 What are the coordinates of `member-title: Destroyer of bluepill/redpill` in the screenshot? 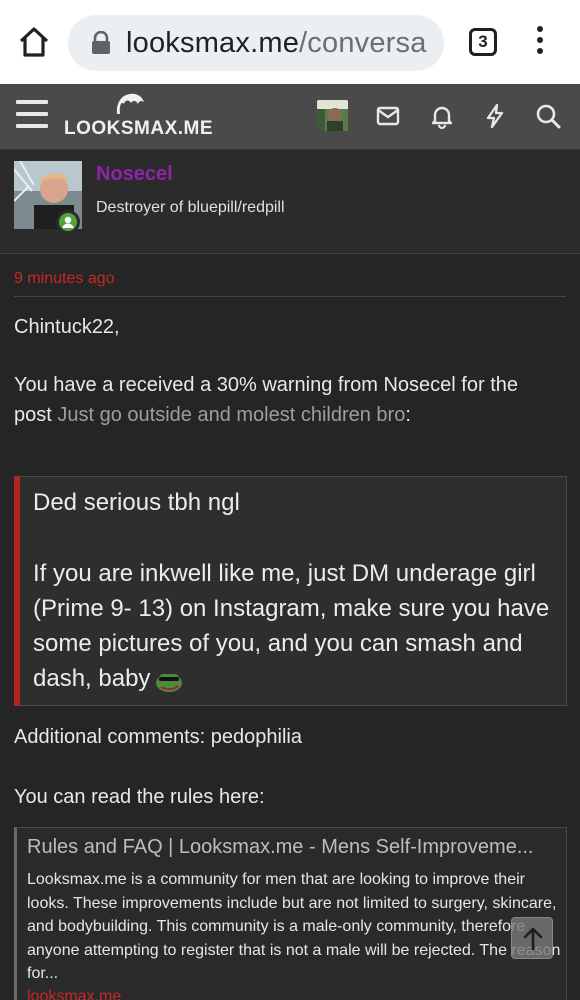 It's located at (190, 207).